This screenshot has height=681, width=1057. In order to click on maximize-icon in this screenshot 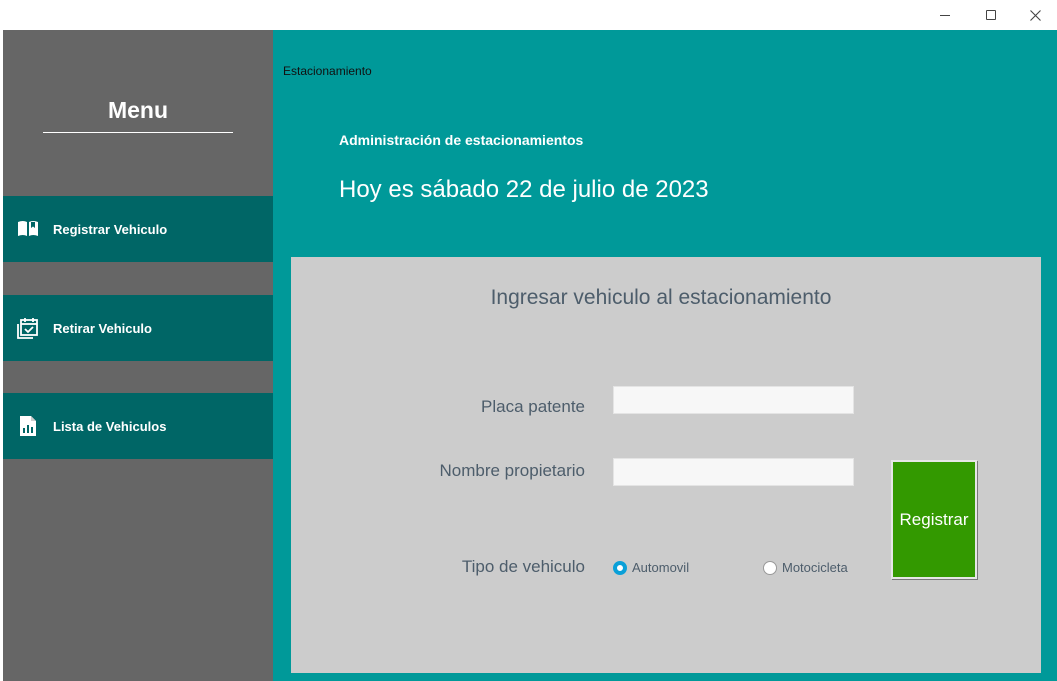, I will do `click(991, 15)`.